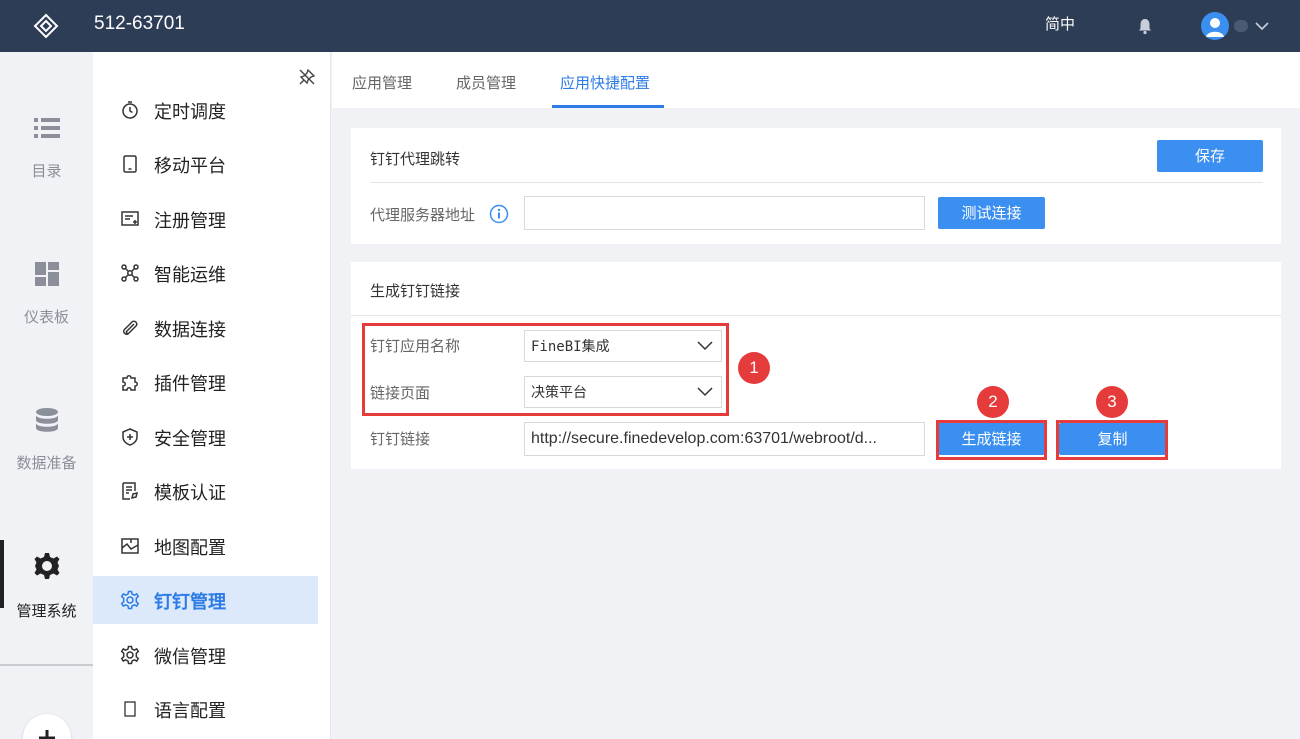 The width and height of the screenshot is (1300, 739). I want to click on rail-label: 管理系统, so click(46, 611).